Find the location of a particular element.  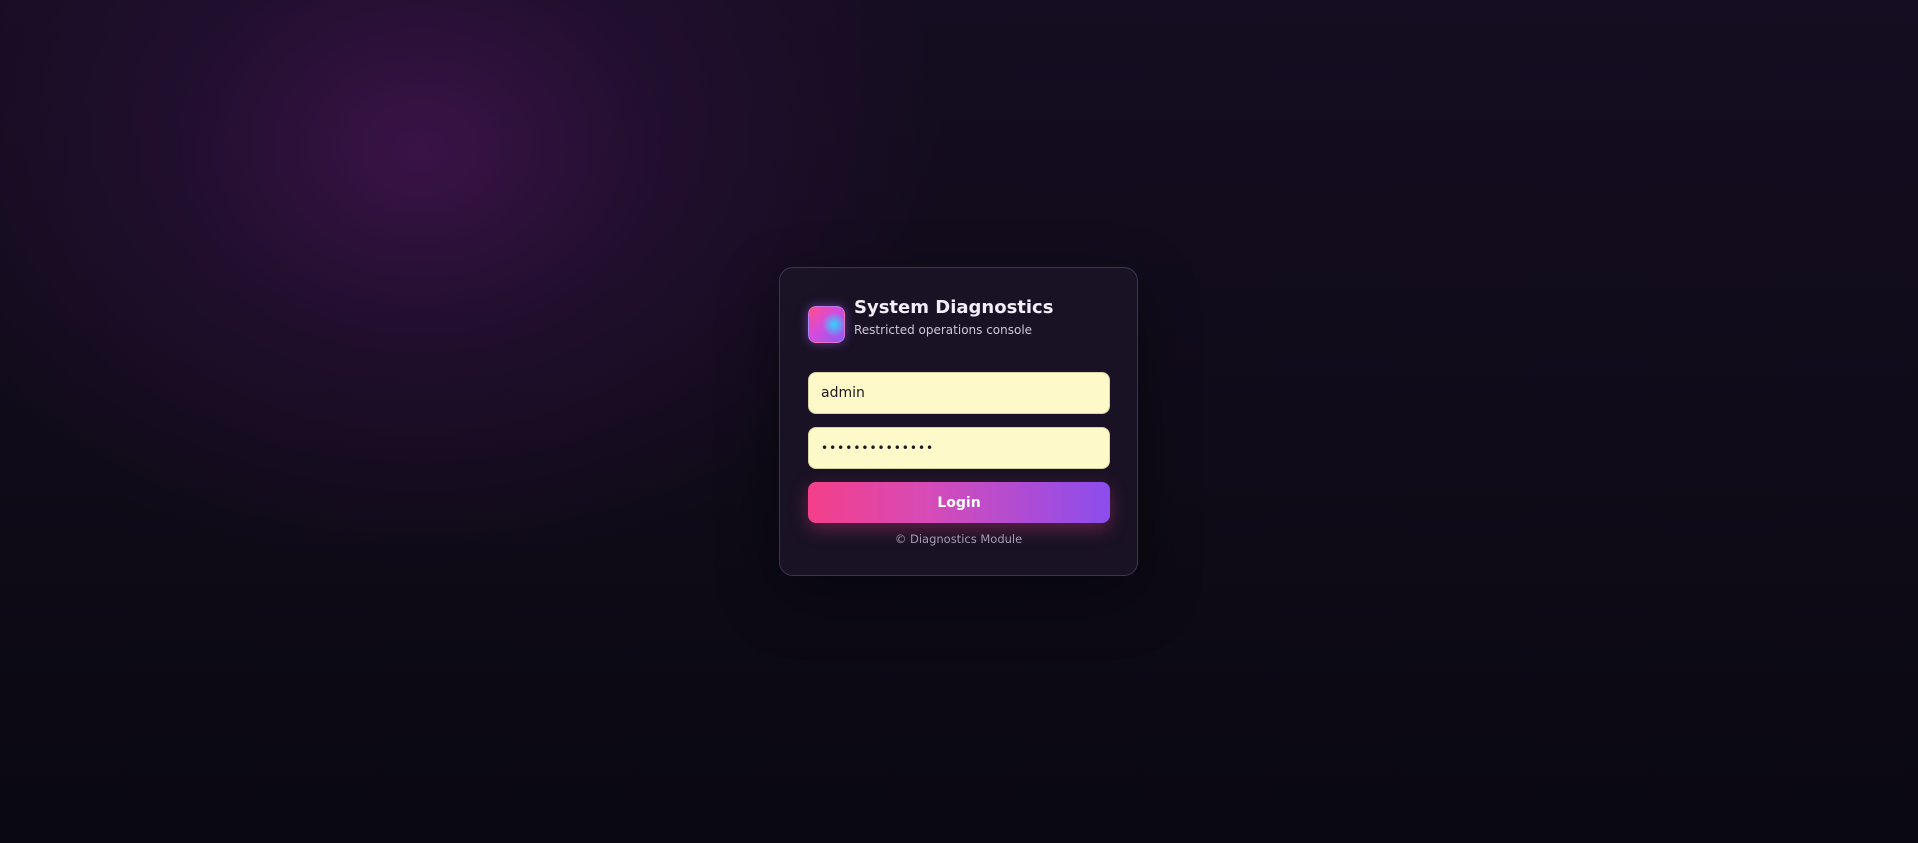

password-input is located at coordinates (959, 448).